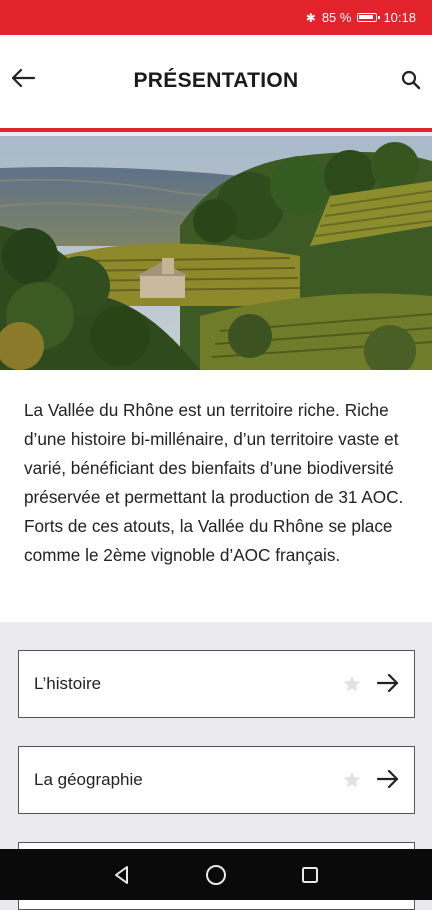  I want to click on nav-recents-button, so click(310, 875).